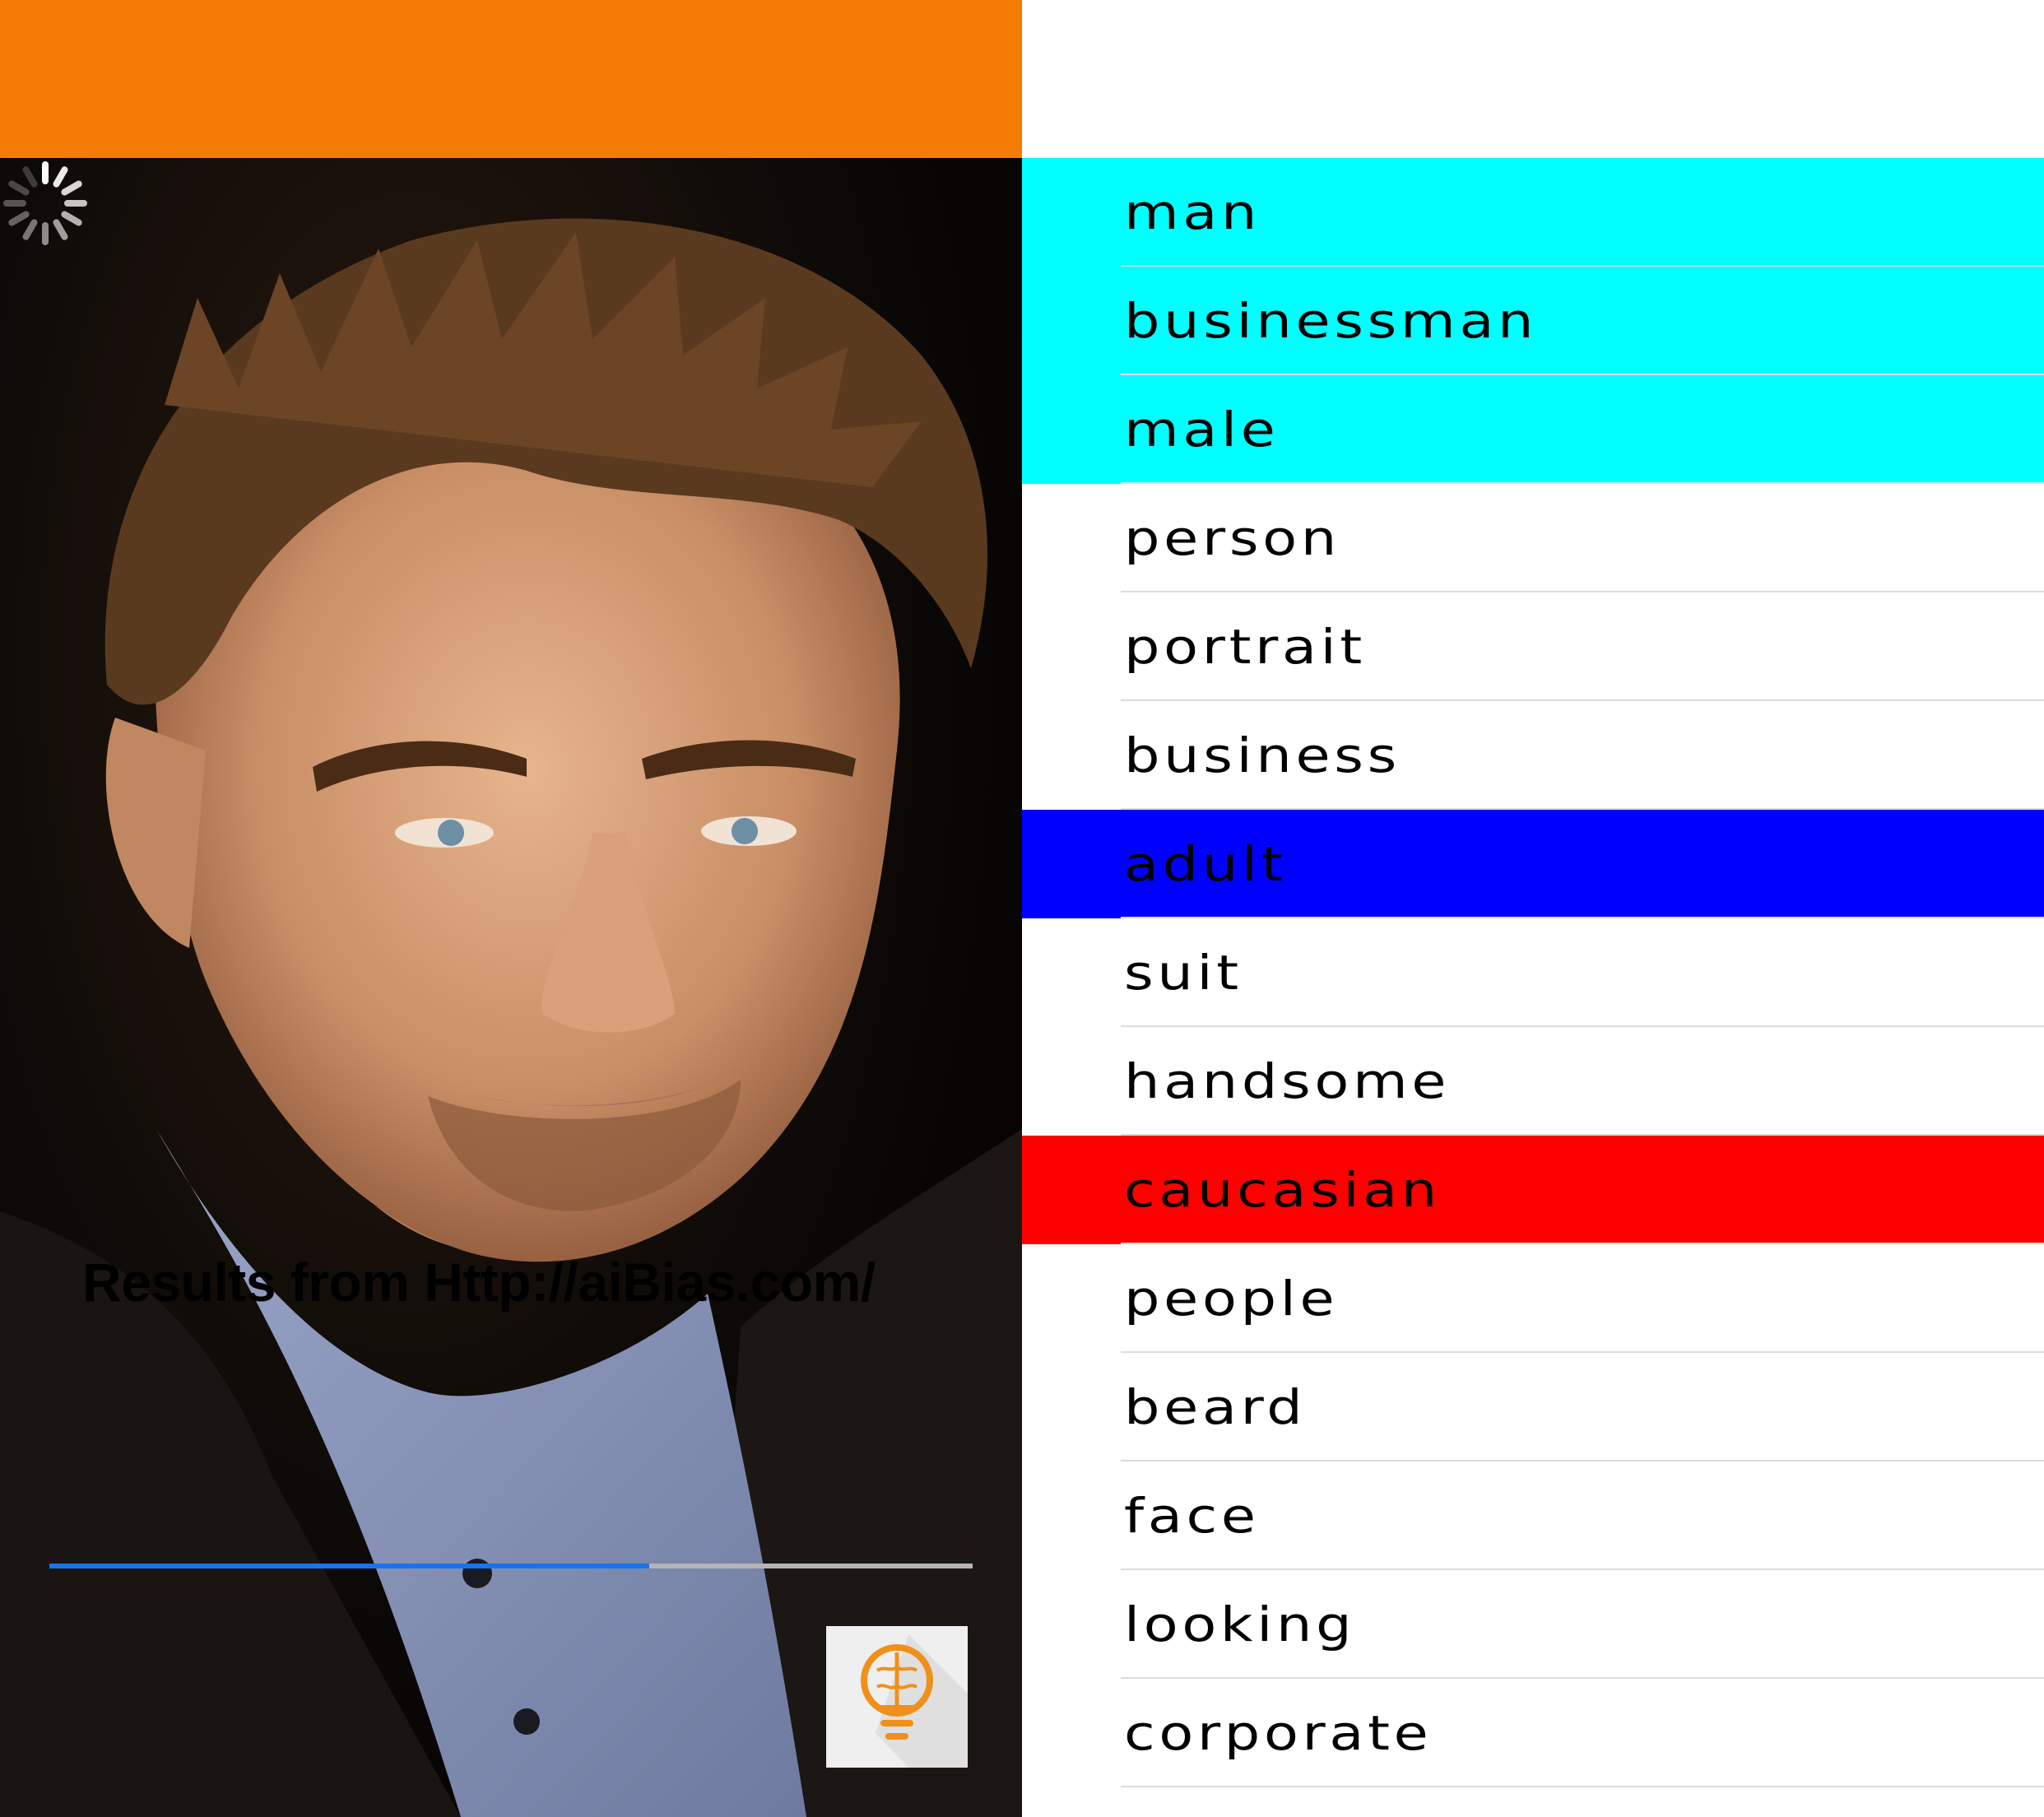 The height and width of the screenshot is (1817, 2044). Describe the element at coordinates (1202, 430) in the screenshot. I see `tag-label: male` at that location.